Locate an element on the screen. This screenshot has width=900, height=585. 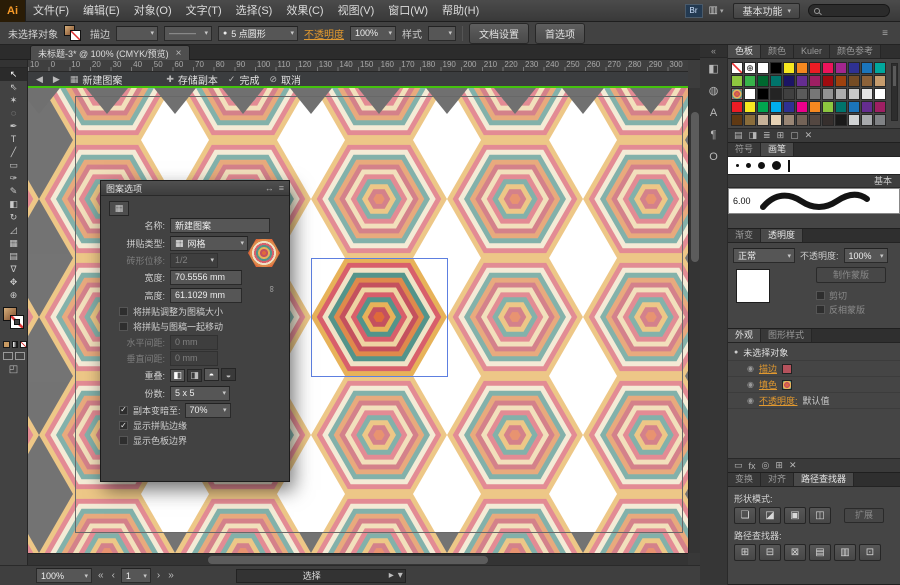
tab-brushes: 画笔 is located at coordinates (778, 149).